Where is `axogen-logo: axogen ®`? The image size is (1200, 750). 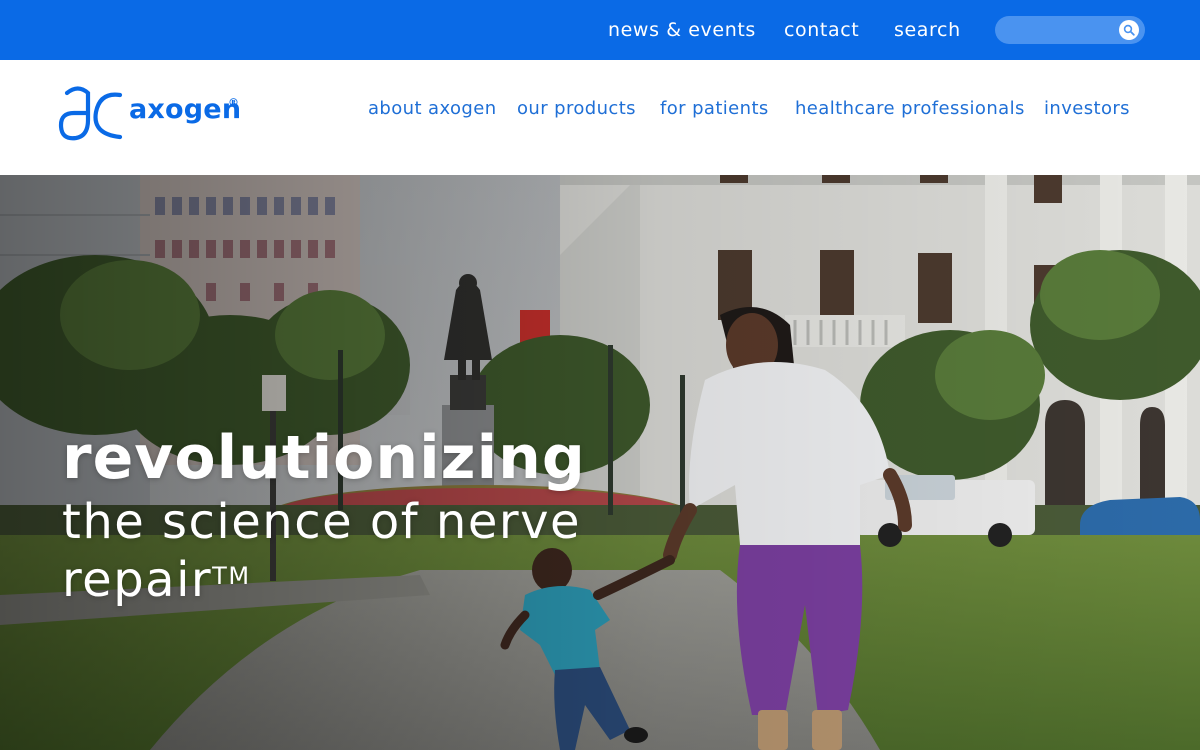
axogen-logo: axogen ® is located at coordinates (153, 114).